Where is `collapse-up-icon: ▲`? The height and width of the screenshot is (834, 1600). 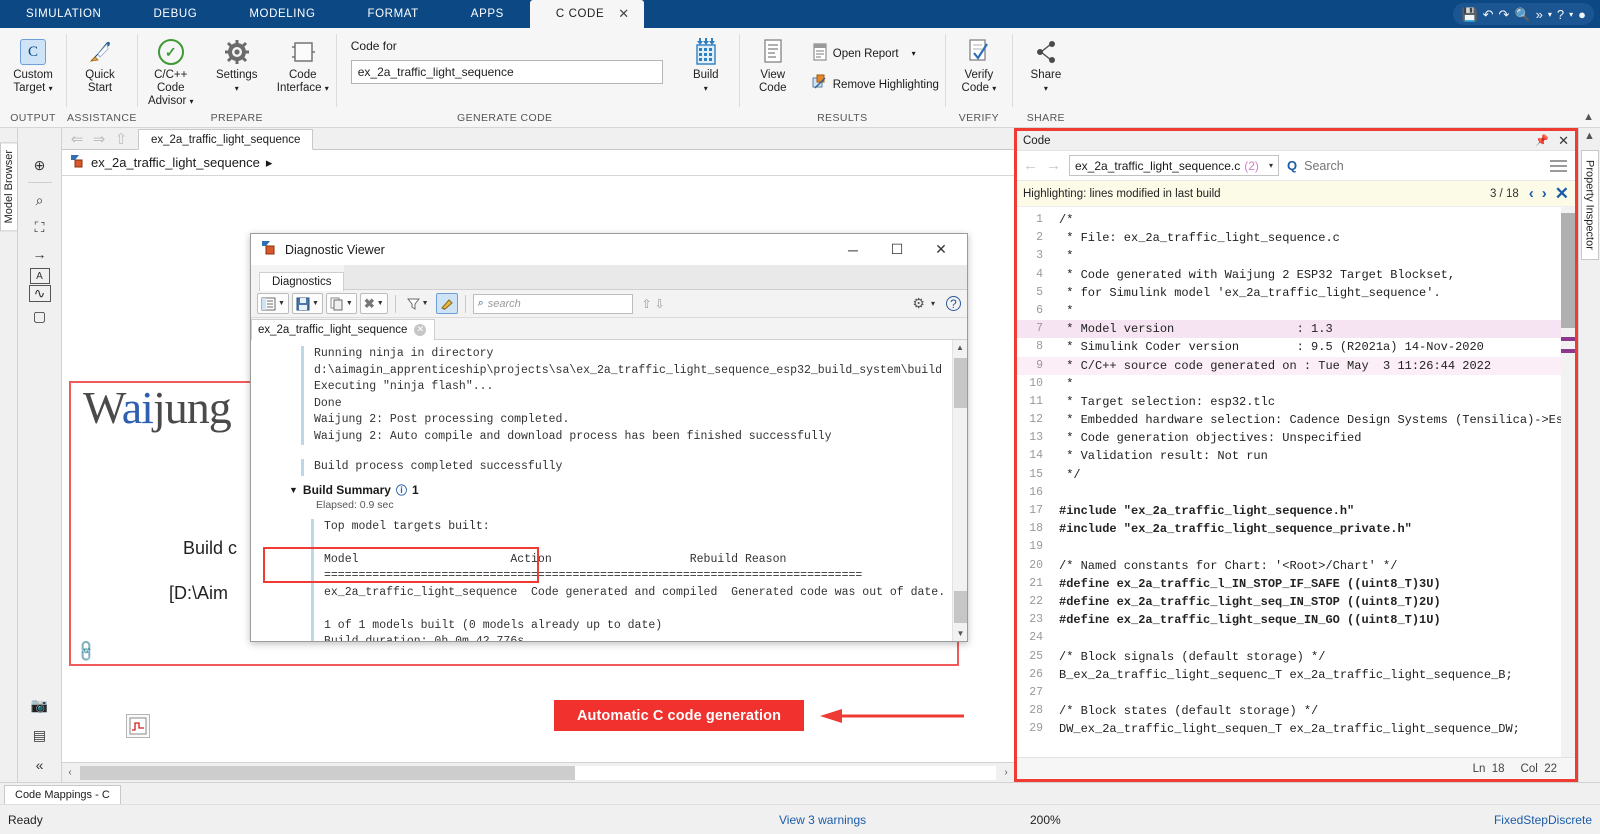 collapse-up-icon: ▲ is located at coordinates (1589, 136).